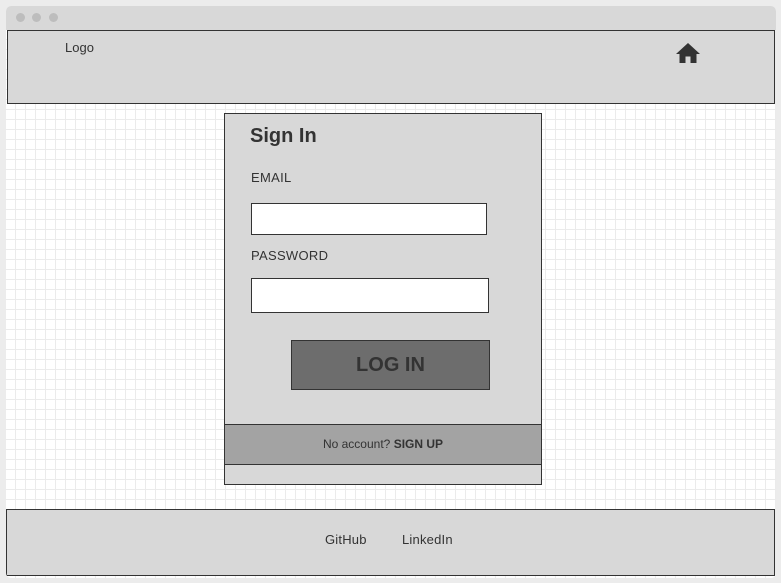 This screenshot has height=583, width=781. Describe the element at coordinates (418, 444) in the screenshot. I see `signup-link: SIGN UP` at that location.